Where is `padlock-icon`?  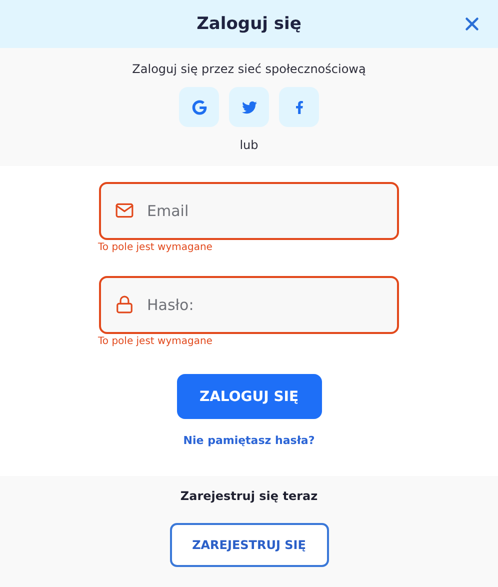 padlock-icon is located at coordinates (124, 304).